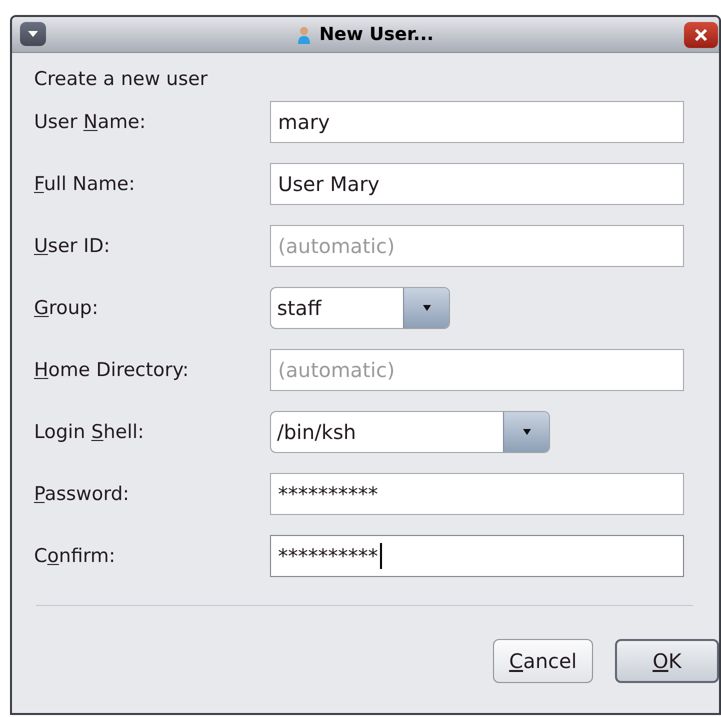 The image size is (721, 717). What do you see at coordinates (121, 79) in the screenshot?
I see `form-heading: Create a new user` at bounding box center [121, 79].